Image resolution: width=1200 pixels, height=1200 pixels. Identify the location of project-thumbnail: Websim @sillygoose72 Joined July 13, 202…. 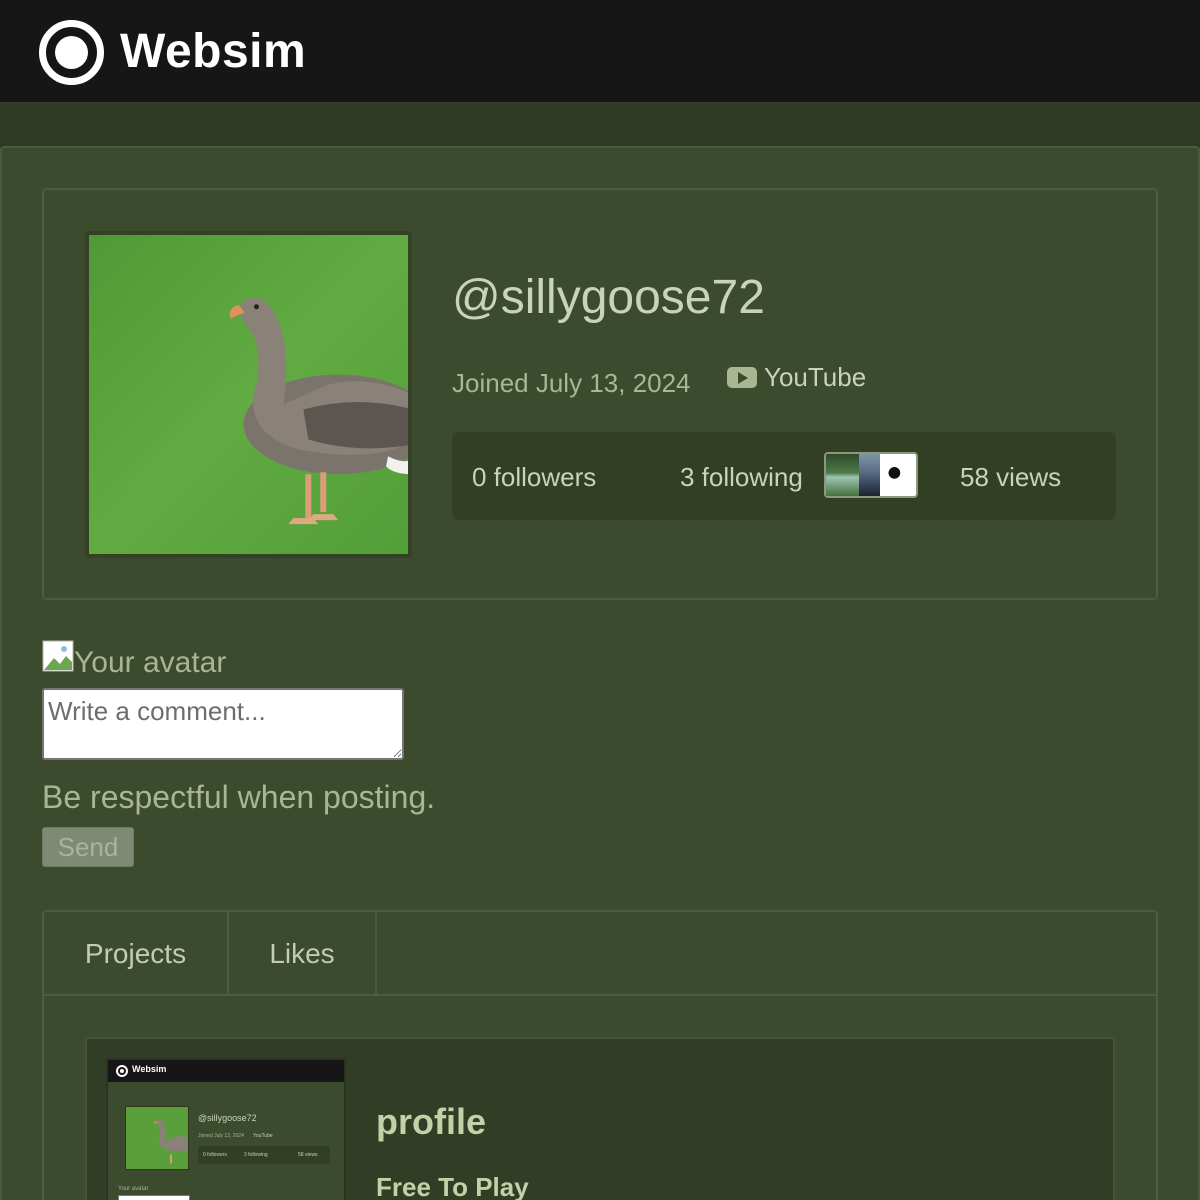
(226, 1129).